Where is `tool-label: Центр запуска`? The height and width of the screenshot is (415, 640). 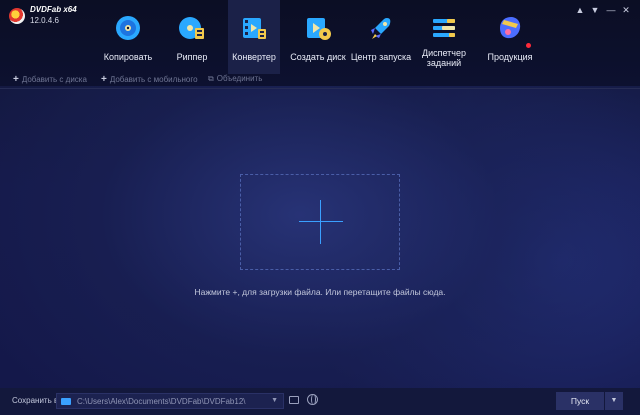
tool-label: Центр запуска is located at coordinates (381, 57).